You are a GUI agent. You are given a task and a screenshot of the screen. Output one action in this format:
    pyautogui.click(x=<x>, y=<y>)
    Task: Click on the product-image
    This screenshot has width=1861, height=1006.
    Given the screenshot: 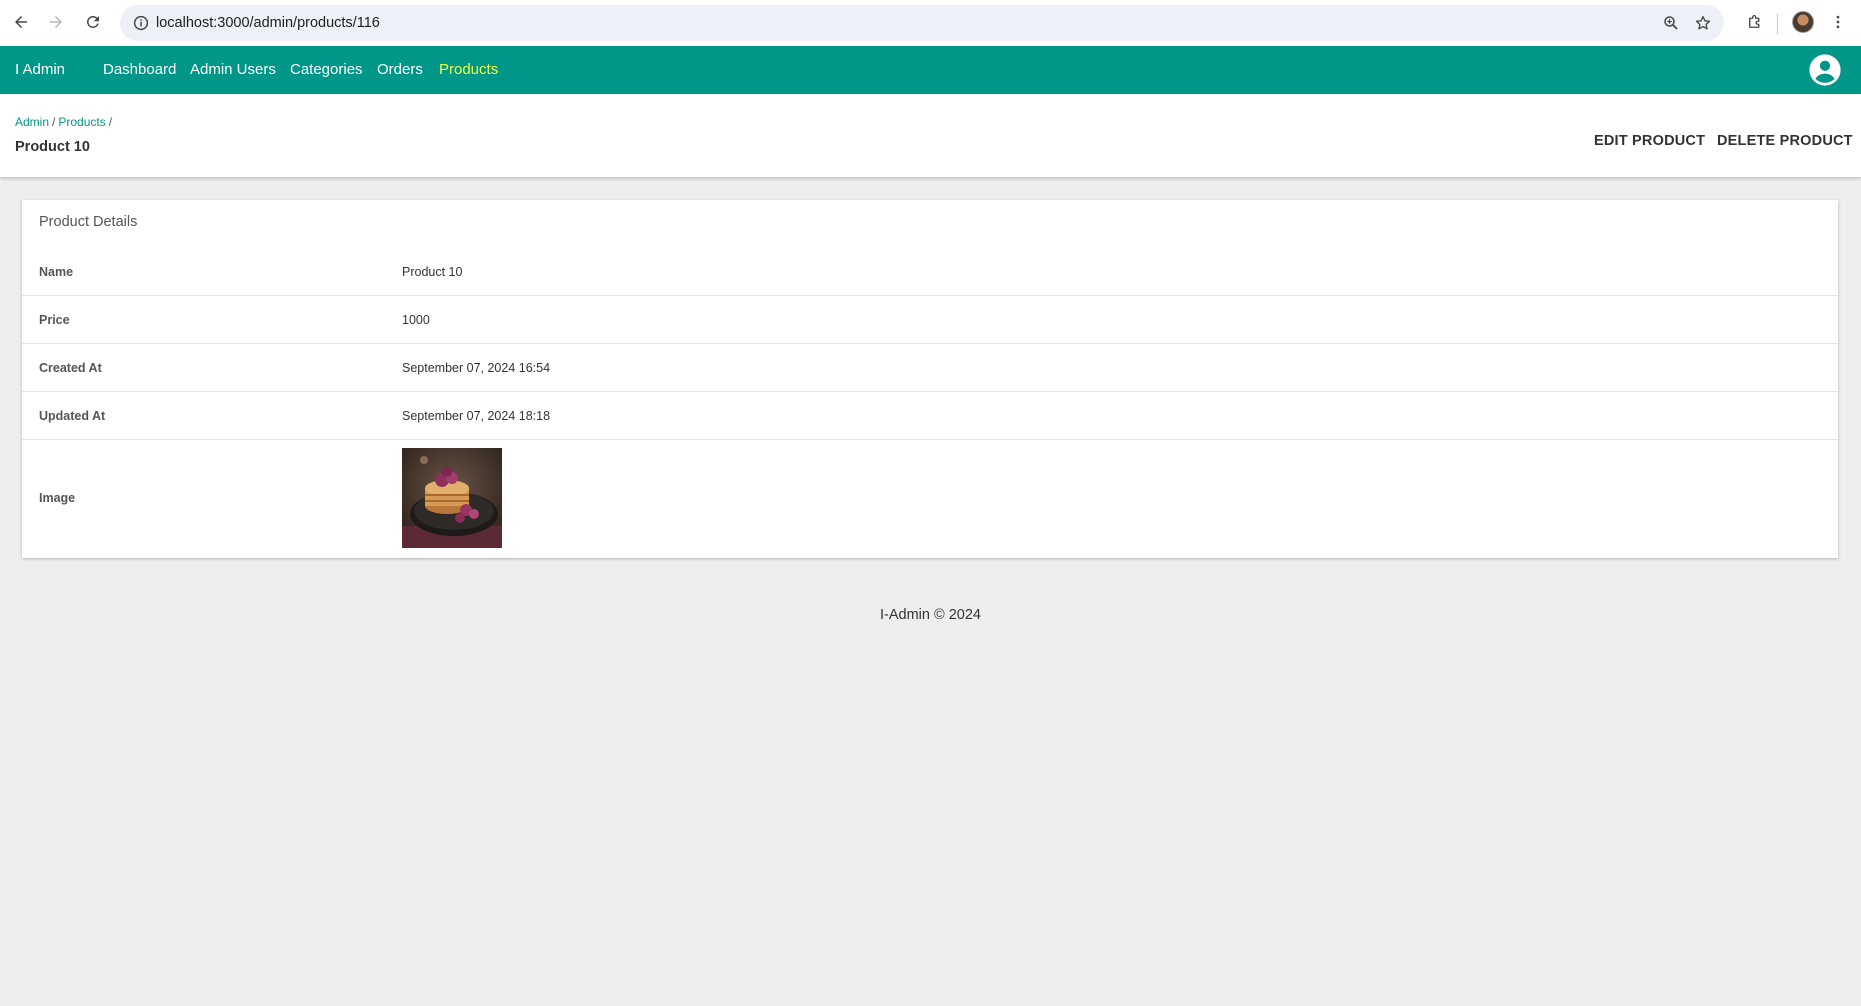 What is the action you would take?
    pyautogui.click(x=452, y=498)
    